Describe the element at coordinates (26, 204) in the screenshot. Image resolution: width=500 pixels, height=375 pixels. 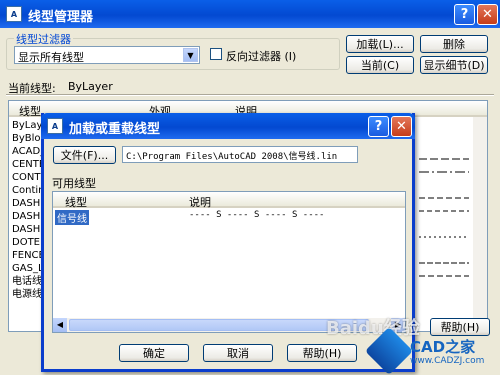
I see `list-item: DASH` at that location.